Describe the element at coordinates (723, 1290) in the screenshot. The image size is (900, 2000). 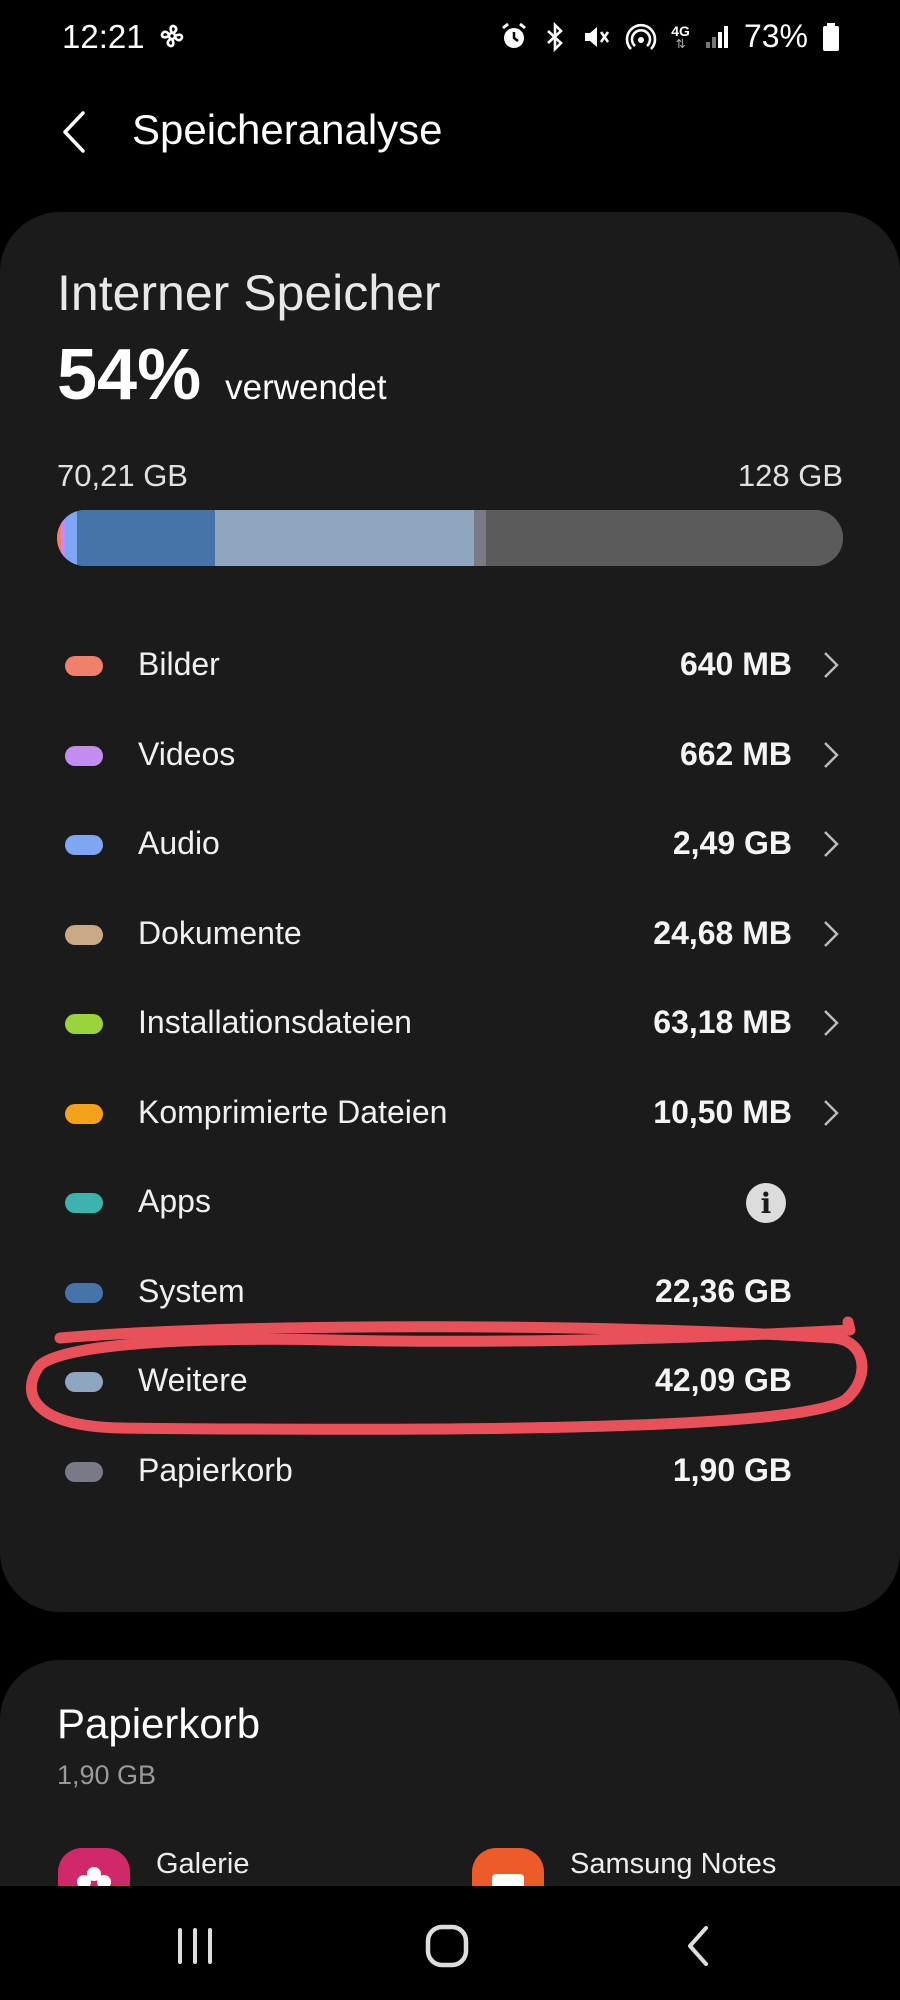
I see `category-value: 22,36 GB` at that location.